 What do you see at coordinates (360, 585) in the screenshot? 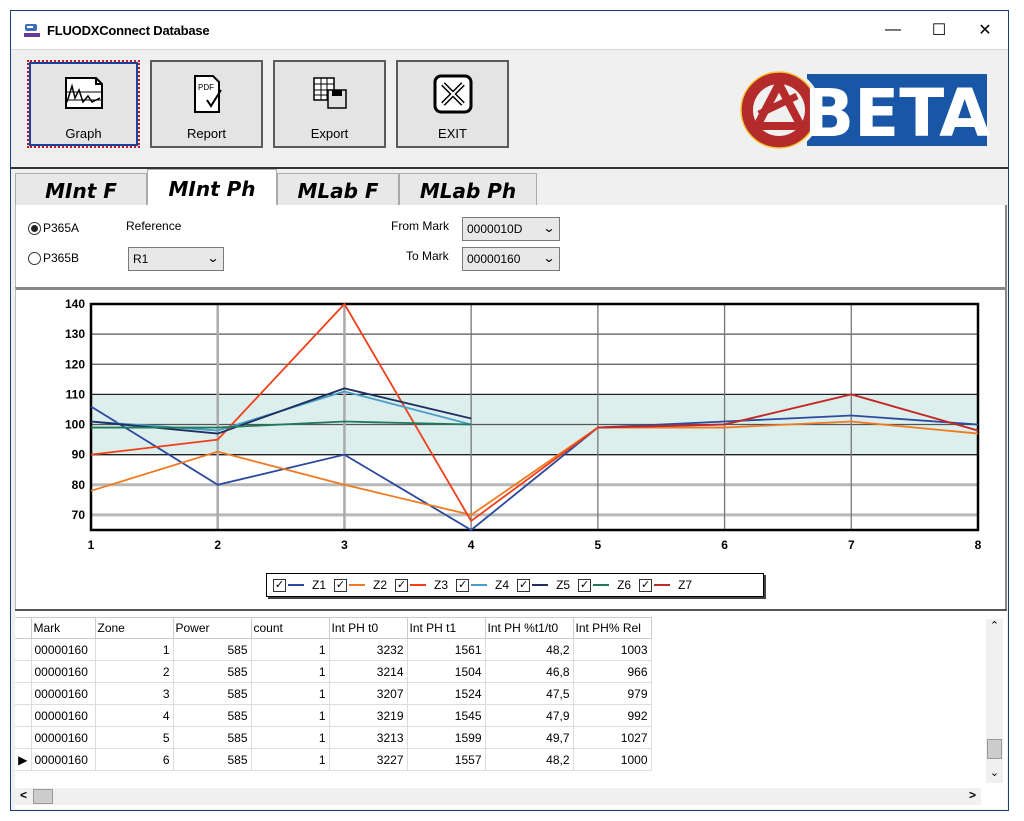
I see `legend-item-z2: ✓ Z2` at bounding box center [360, 585].